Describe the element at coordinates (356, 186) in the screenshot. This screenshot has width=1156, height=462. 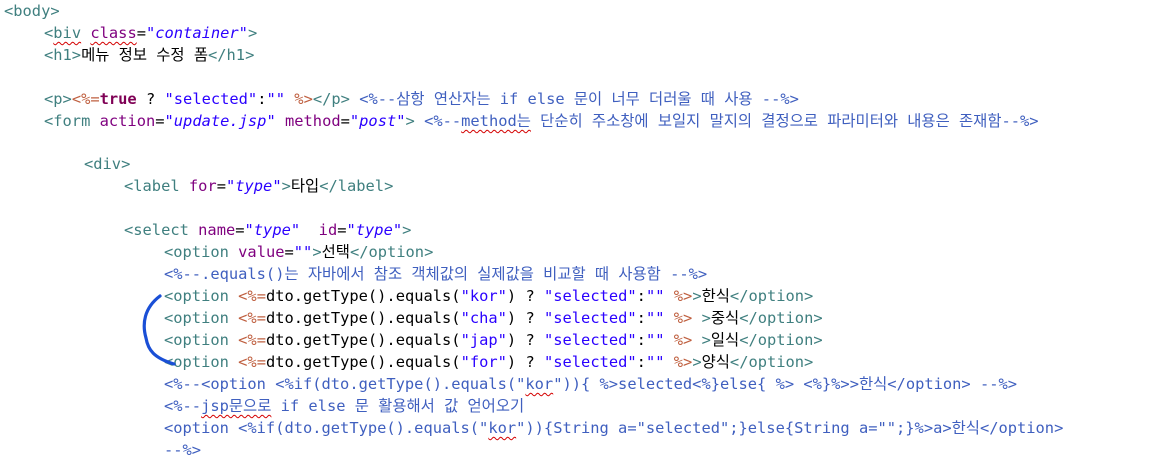
I see `code-token: </label>` at that location.